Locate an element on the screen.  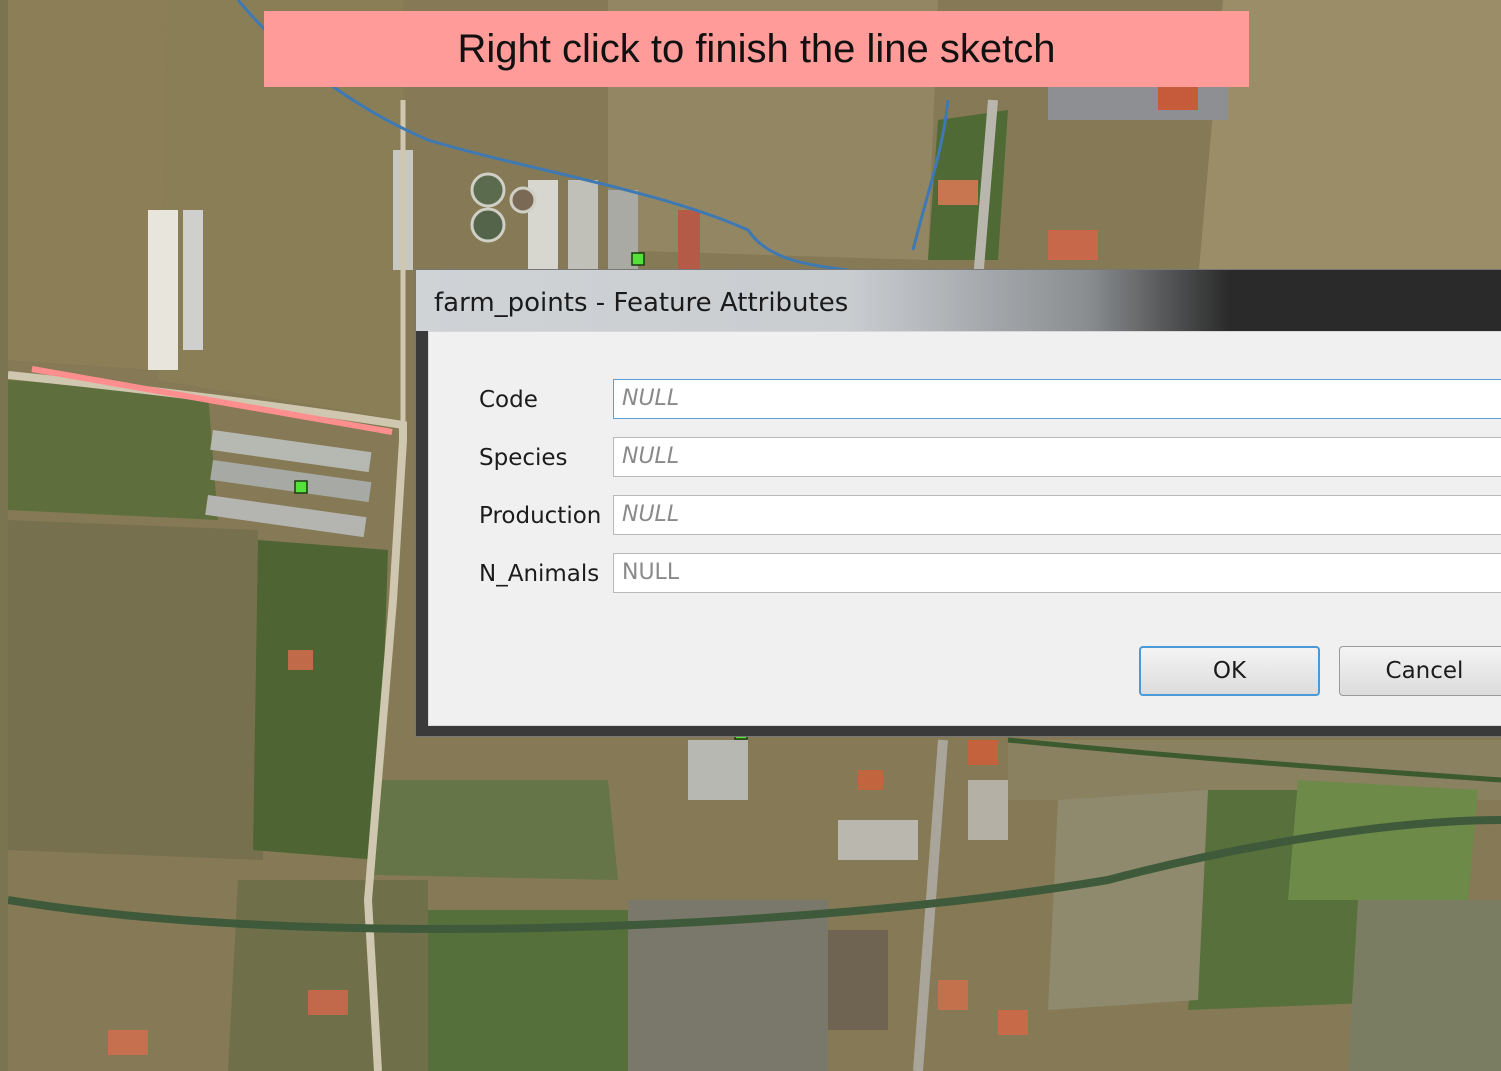
dialog-title: farm_points - Feature Attributes is located at coordinates (641, 303).